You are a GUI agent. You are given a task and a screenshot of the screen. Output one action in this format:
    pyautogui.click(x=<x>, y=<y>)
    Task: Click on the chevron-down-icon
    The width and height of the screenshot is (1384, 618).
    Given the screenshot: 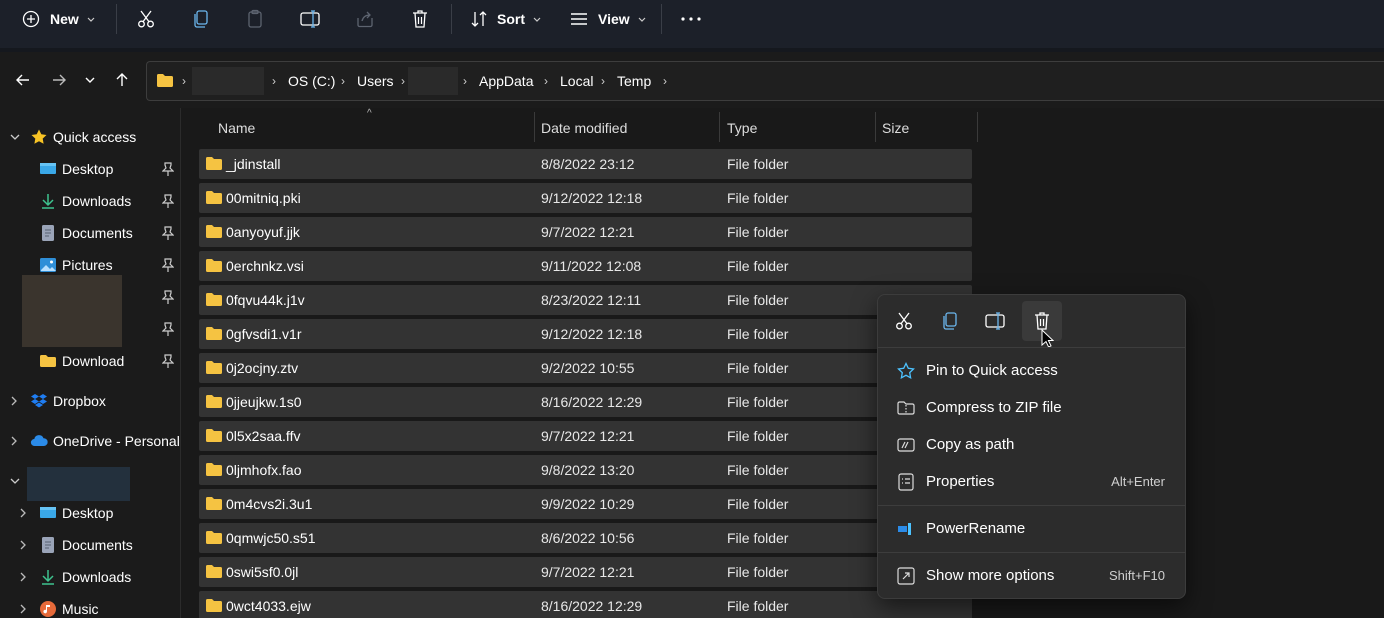 What is the action you would take?
    pyautogui.click(x=15, y=481)
    